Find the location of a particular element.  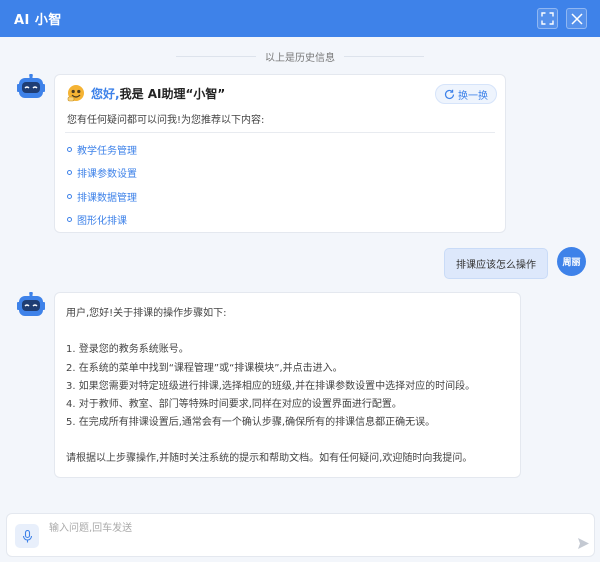

reply-line: 5. 在完成所有排课设置后,通常会有一个确认步骤,确保所有的排课信息都正确无误。 is located at coordinates (251, 422).